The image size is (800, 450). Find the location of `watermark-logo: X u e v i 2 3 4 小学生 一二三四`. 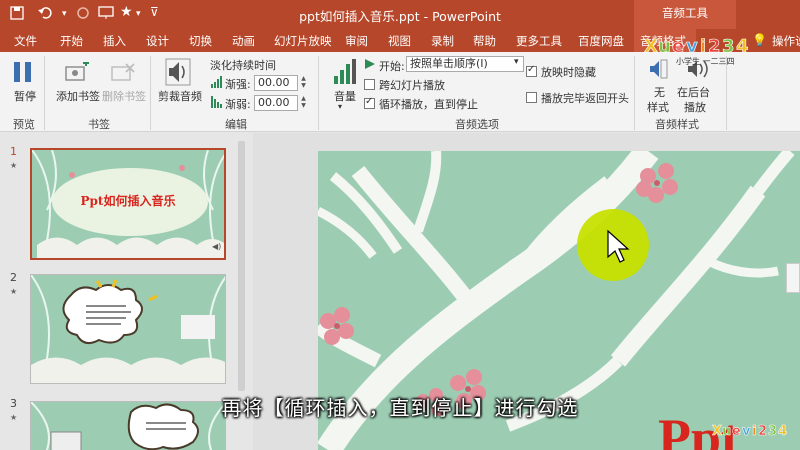

watermark-logo: X u e v i 2 3 4 小学生 一二三四 is located at coordinates (720, 51).